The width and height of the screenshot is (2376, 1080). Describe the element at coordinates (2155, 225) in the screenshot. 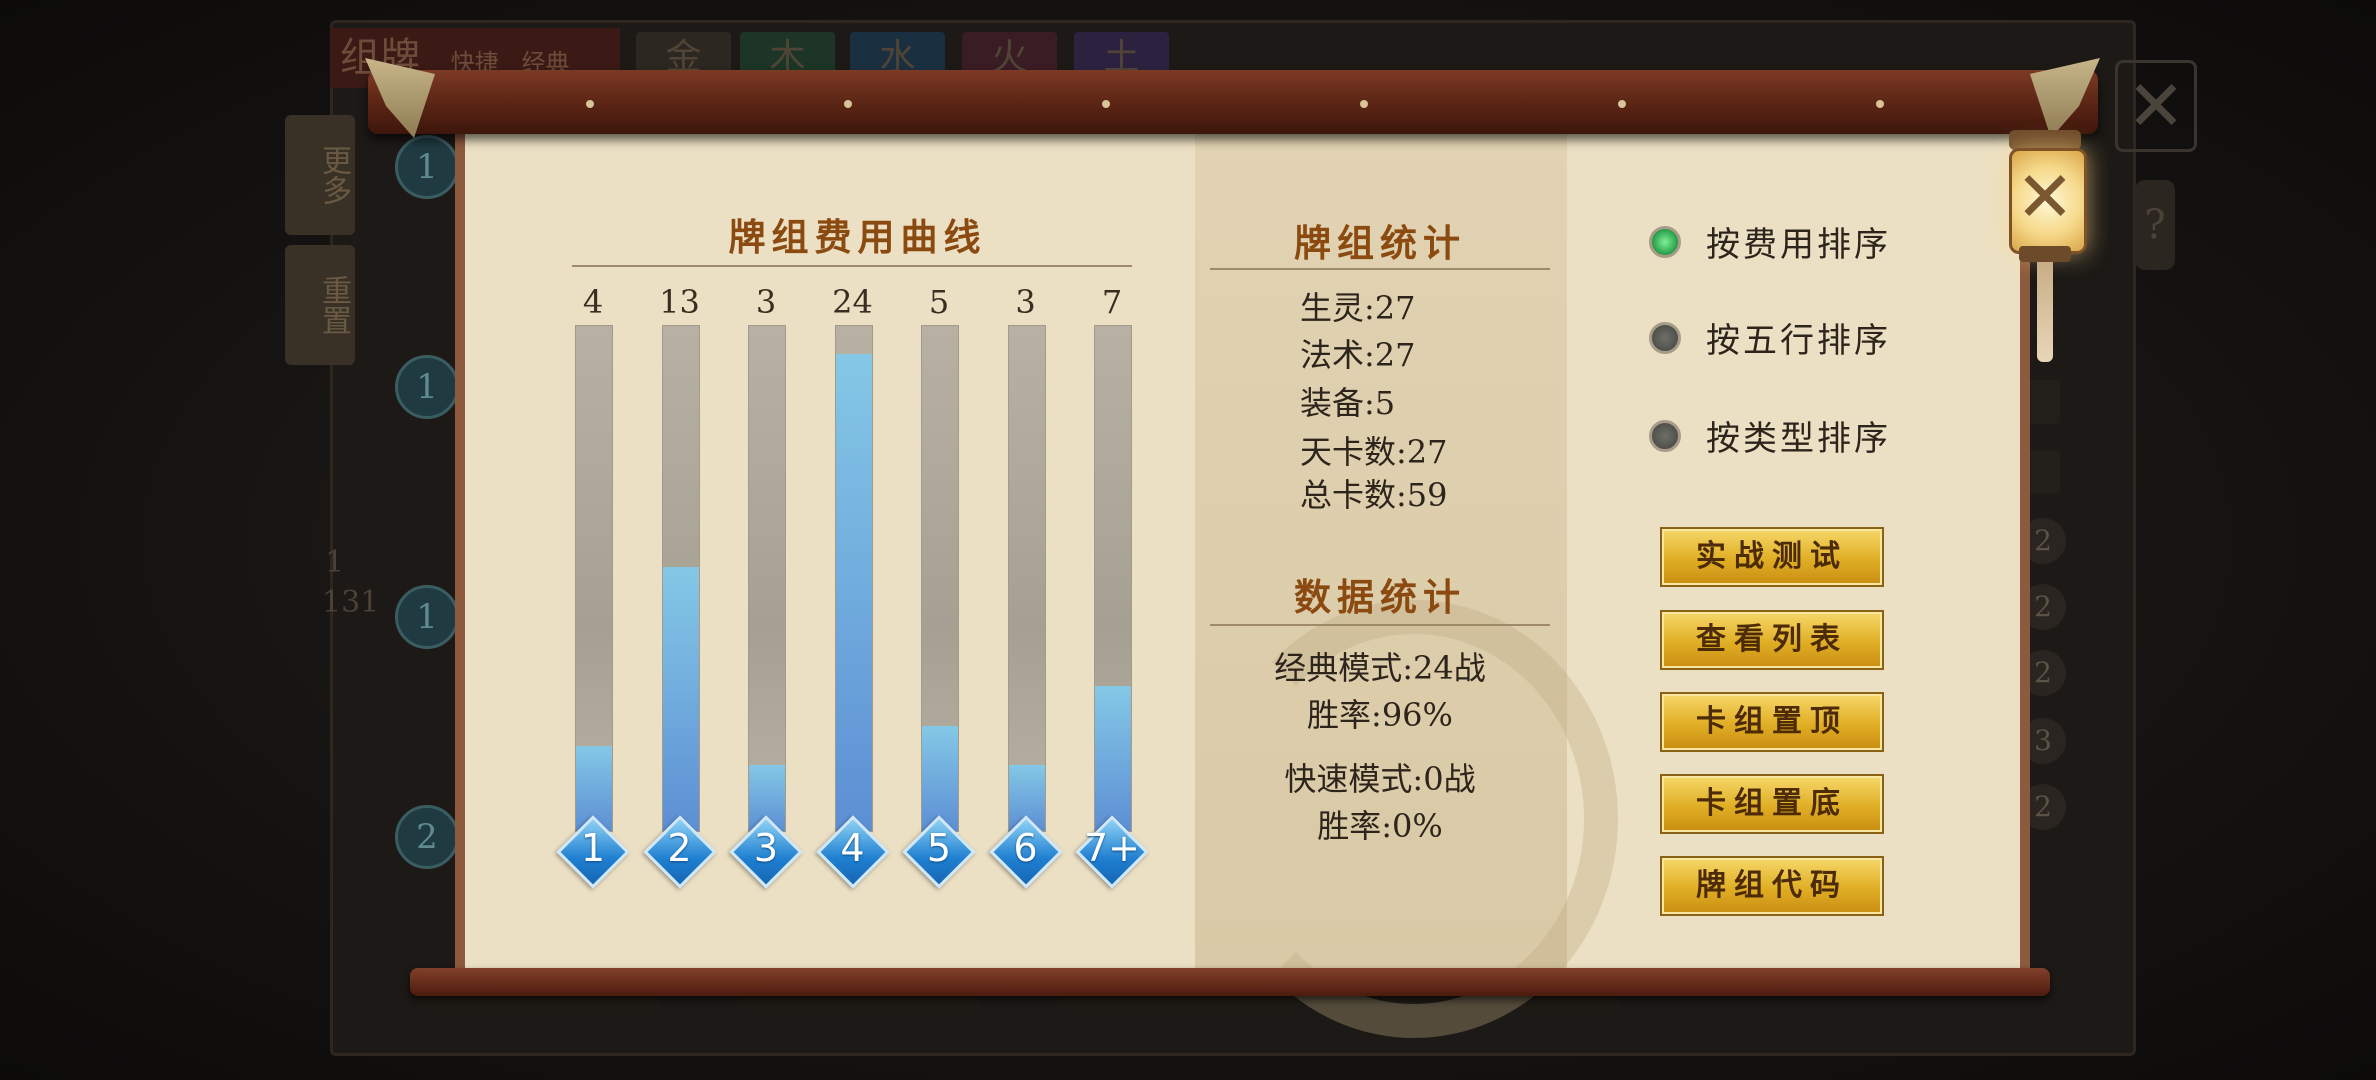

I see `bg-help-icon: ?` at that location.